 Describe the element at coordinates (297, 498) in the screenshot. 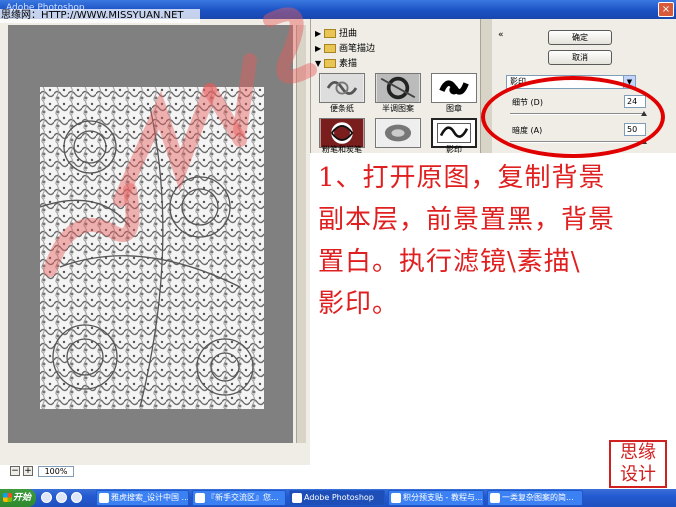

I see `photoshop-icon` at that location.